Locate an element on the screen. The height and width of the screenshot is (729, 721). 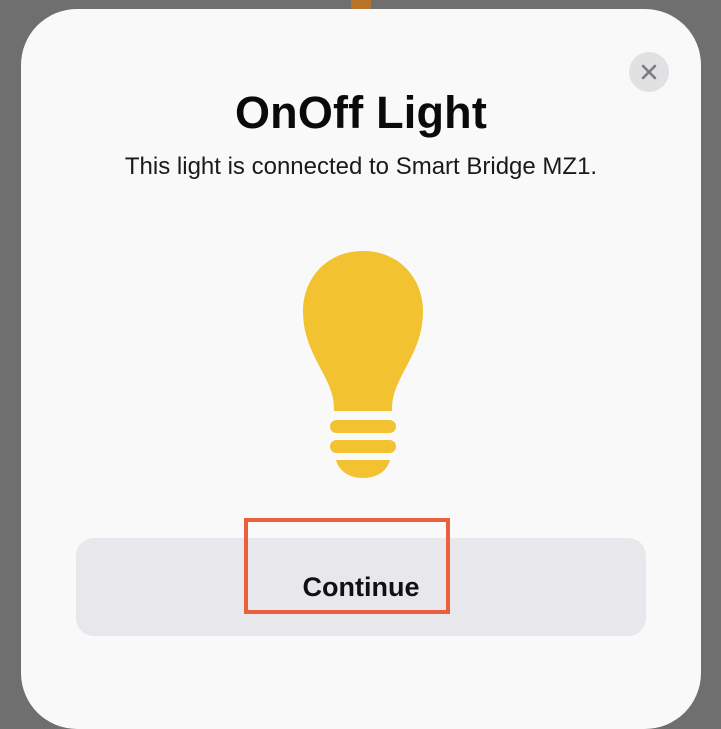
lightbulb-icon is located at coordinates (363, 364).